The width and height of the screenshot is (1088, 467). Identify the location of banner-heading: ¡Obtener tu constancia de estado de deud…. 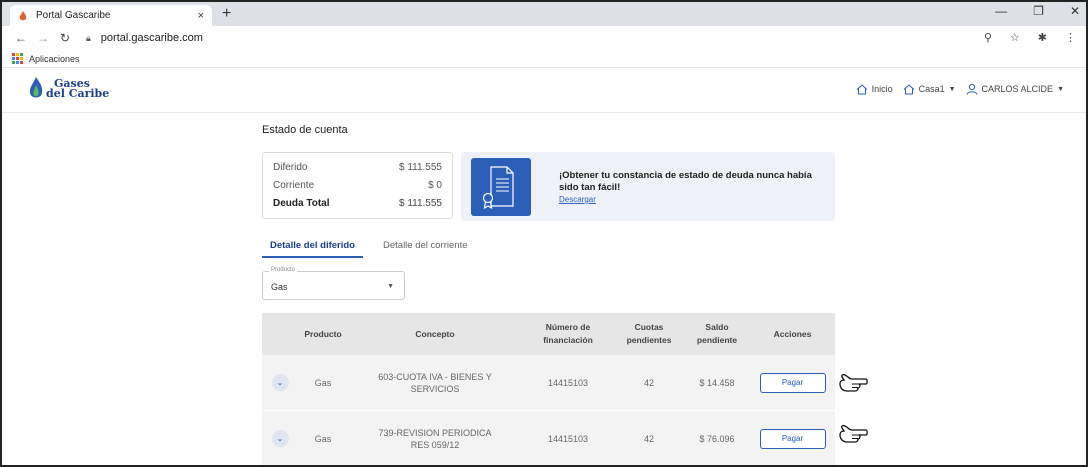
(685, 181).